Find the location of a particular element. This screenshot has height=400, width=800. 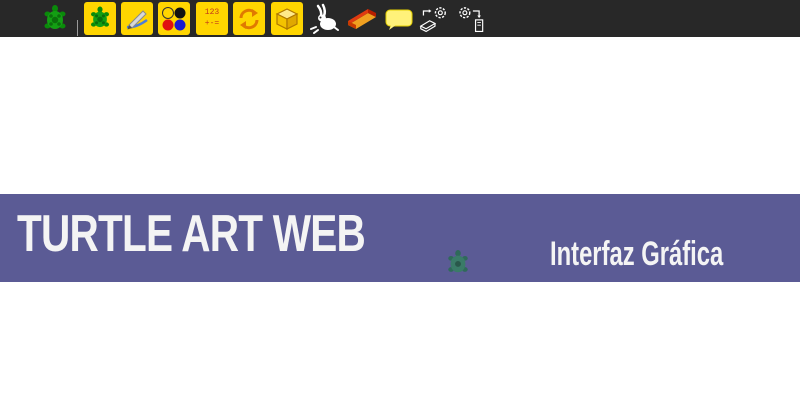

run-fast-button is located at coordinates (324, 18).